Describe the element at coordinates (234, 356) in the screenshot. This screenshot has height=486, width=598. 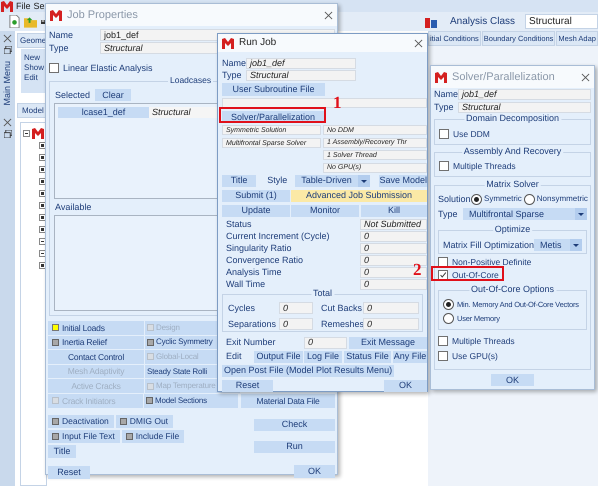
I see `field-label: Edit` at that location.